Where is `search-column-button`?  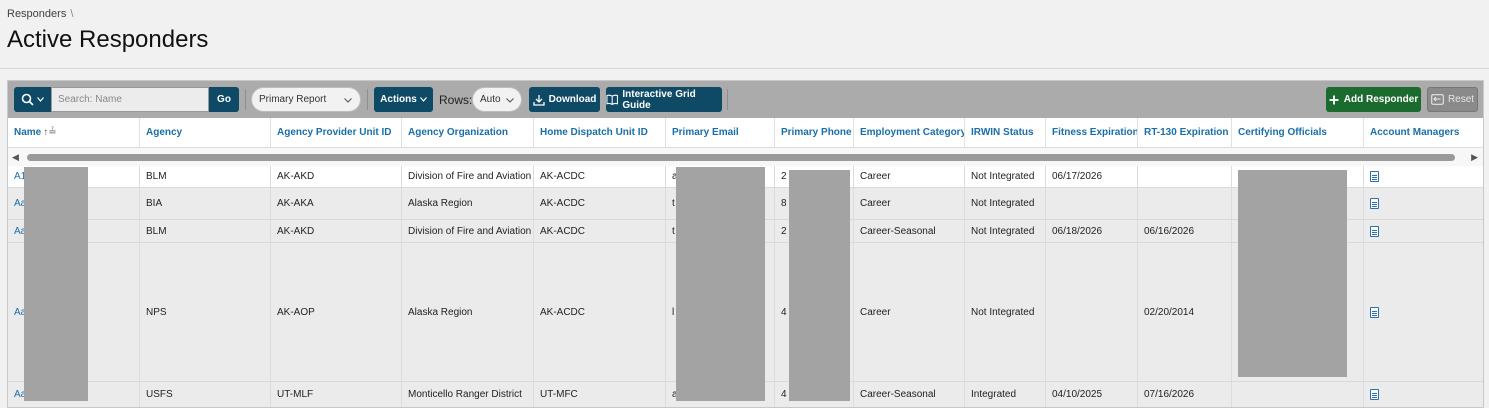 search-column-button is located at coordinates (32, 99).